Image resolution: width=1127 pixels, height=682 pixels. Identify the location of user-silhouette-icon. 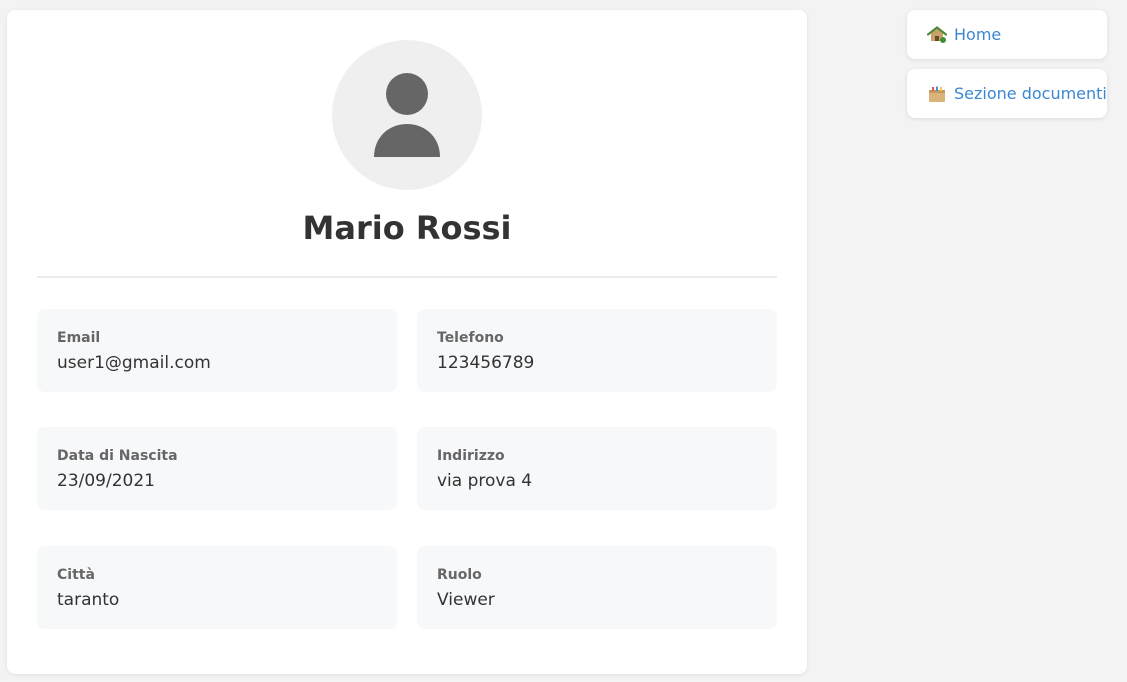
(407, 115).